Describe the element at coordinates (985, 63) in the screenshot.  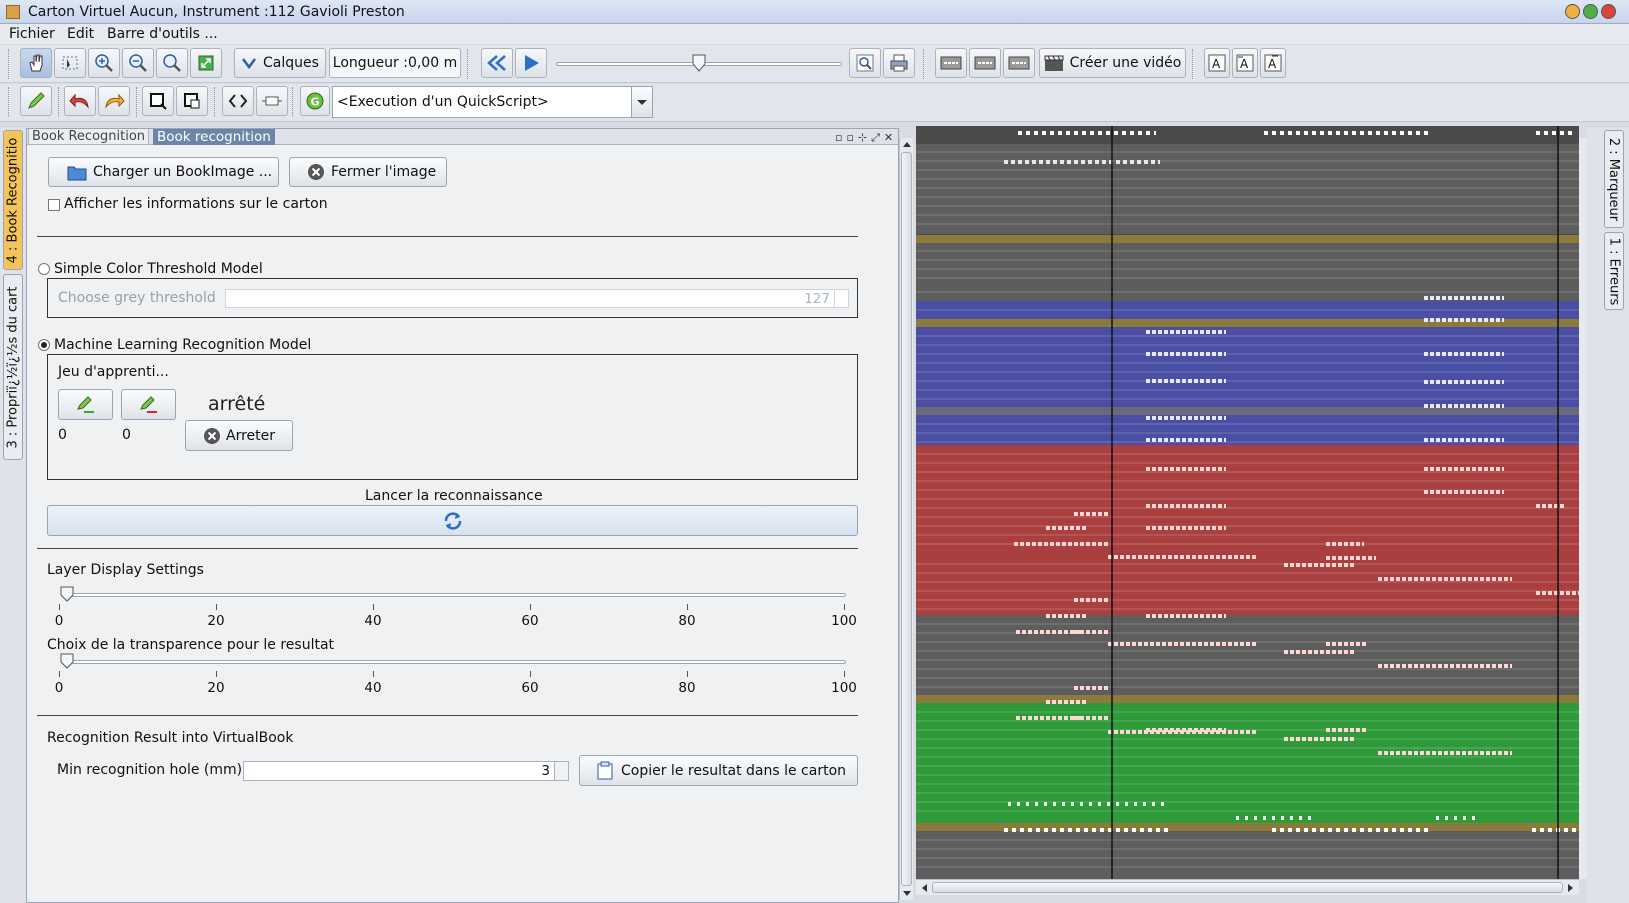
I see `track-view-2-icon` at that location.